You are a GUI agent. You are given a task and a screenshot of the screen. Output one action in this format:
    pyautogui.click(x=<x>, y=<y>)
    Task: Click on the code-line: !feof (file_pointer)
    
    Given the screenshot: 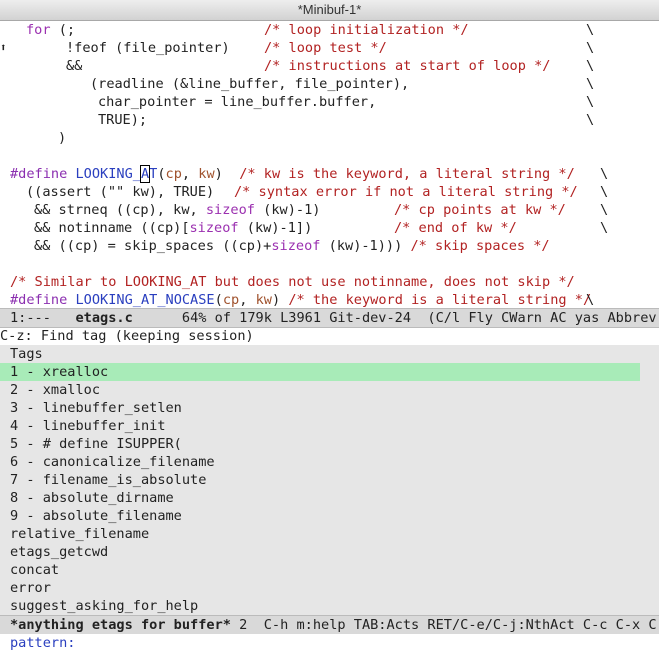 What is the action you would take?
    pyautogui.click(x=148, y=48)
    